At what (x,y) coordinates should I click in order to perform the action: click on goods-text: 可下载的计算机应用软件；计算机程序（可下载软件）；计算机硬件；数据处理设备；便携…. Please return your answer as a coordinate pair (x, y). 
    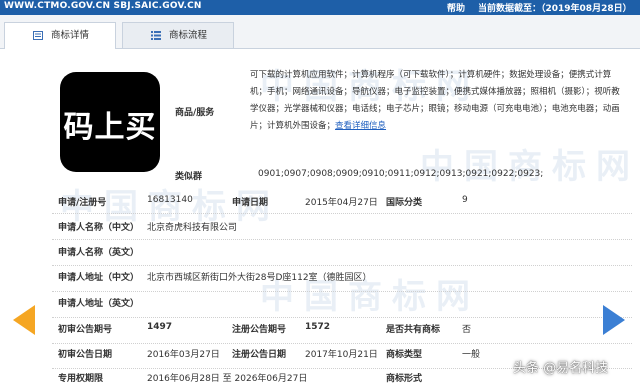
    Looking at the image, I should click on (435, 100).